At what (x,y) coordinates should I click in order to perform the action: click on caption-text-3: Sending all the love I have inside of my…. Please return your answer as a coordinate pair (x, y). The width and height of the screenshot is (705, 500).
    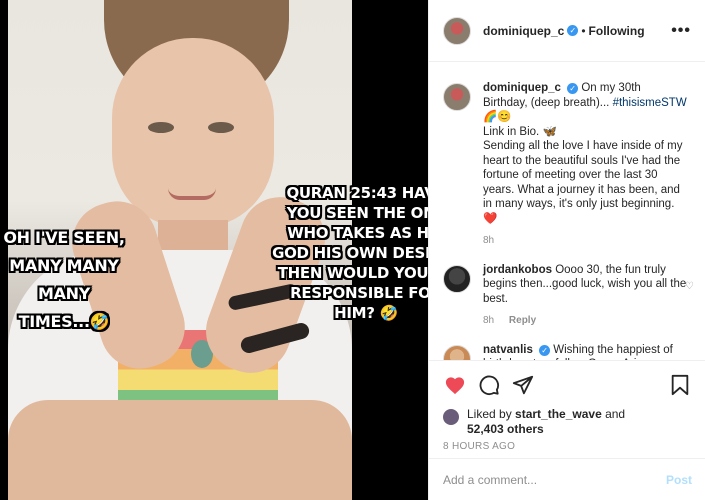
    Looking at the image, I should click on (583, 175).